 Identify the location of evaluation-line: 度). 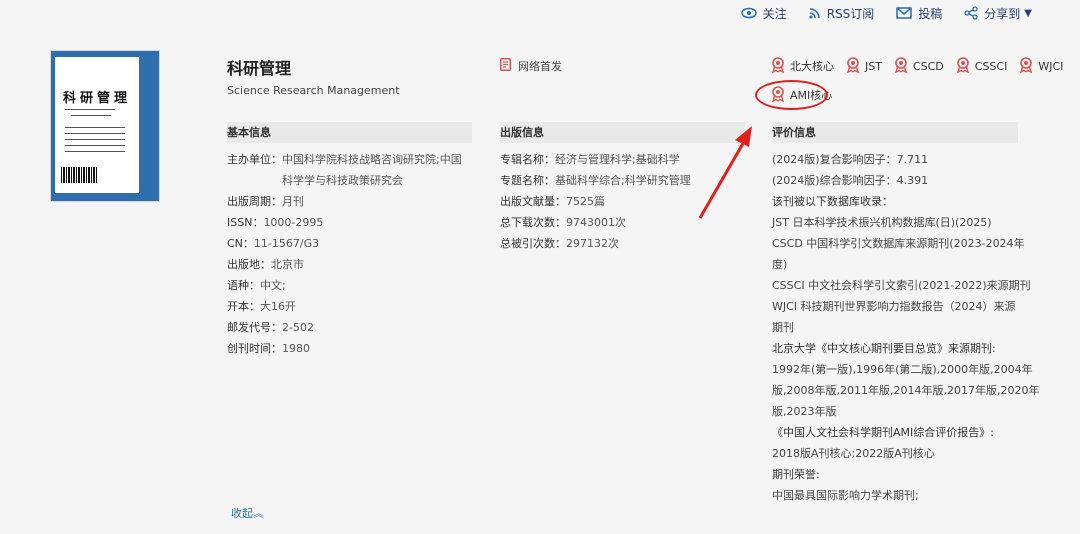
(780, 264).